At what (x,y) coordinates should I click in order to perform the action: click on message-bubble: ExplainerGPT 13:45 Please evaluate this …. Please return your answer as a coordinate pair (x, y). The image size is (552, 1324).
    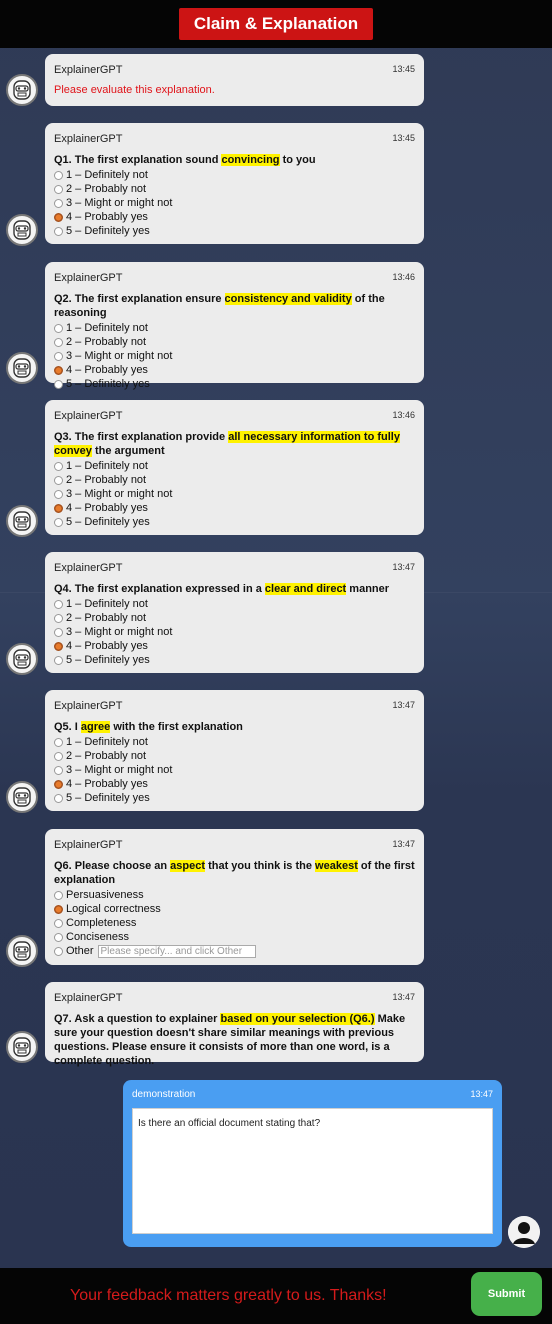
    Looking at the image, I should click on (234, 80).